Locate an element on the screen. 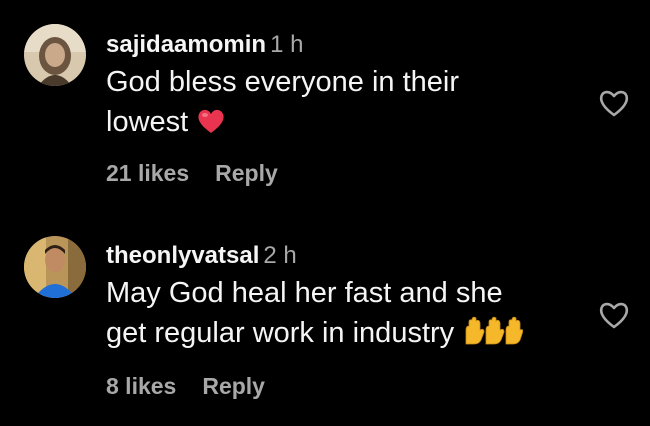 Image resolution: width=650 pixels, height=426 pixels. red-heart-icon is located at coordinates (211, 126).